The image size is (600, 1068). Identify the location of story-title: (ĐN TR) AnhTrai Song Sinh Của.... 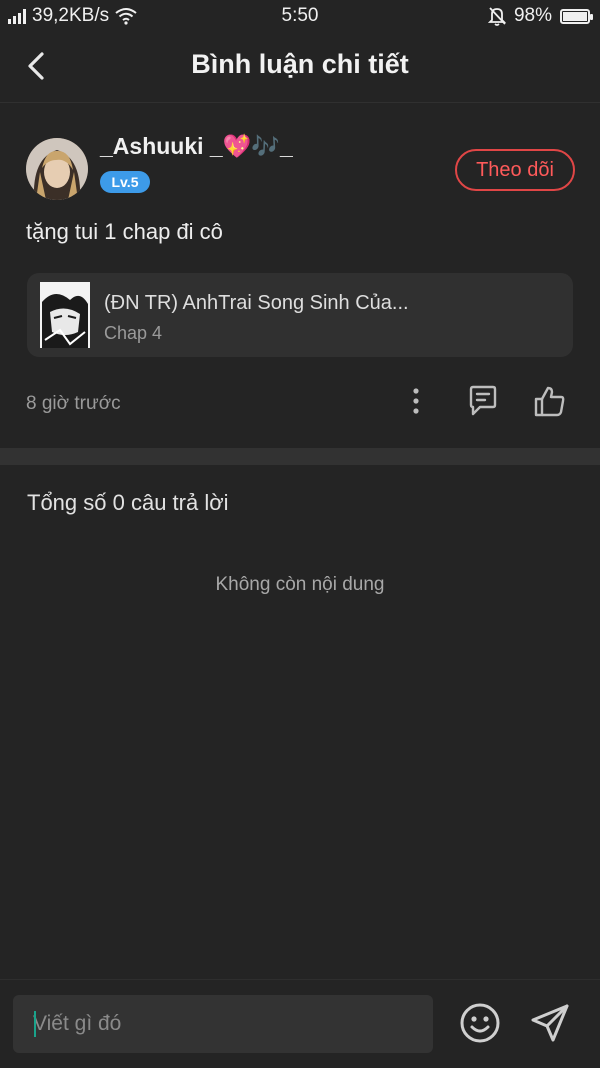
(256, 303).